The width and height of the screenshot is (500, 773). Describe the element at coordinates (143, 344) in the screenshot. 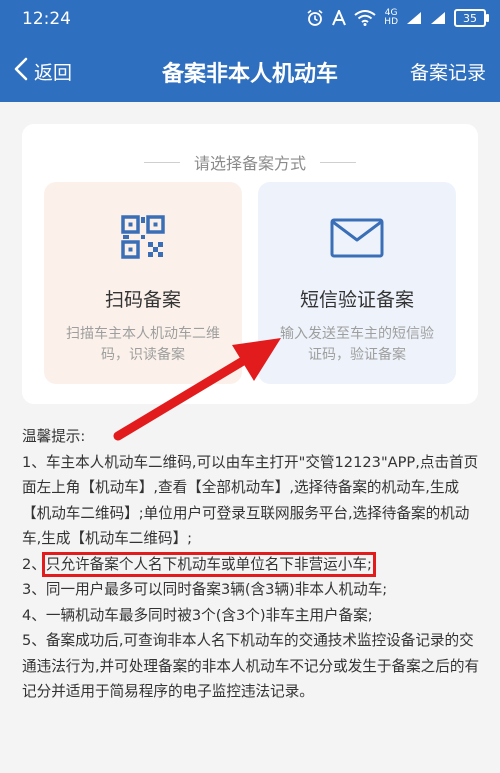

I see `scan-filing-desc: 扫描车主本人机动车二维码，识读备案` at that location.